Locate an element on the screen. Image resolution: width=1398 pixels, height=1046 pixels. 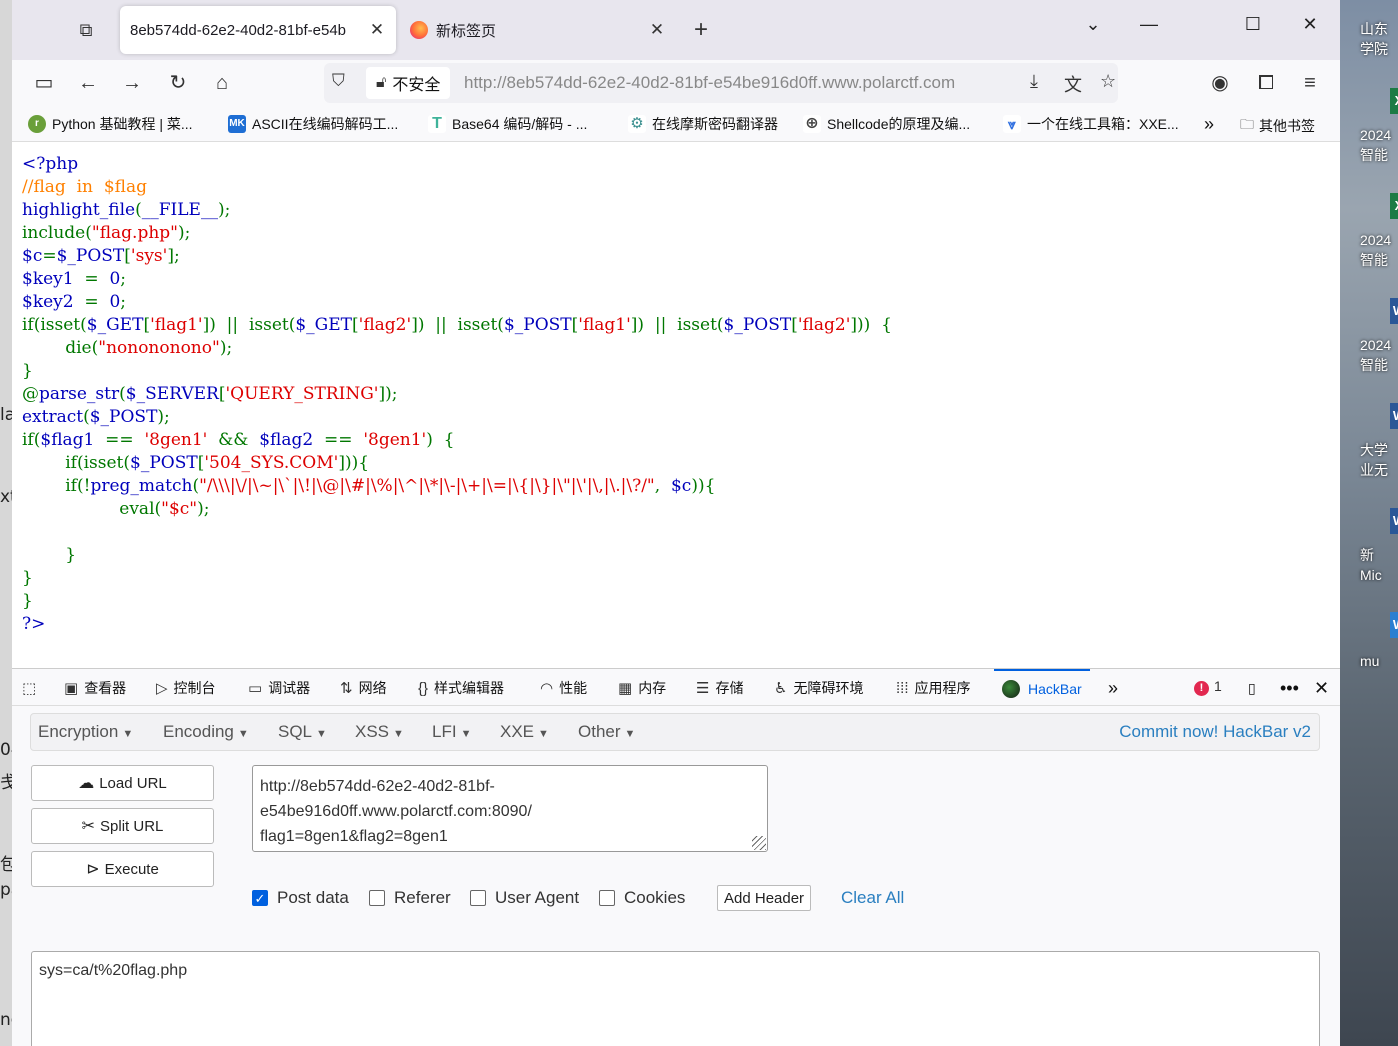
post-data-checkbox: ✓ is located at coordinates (260, 898).